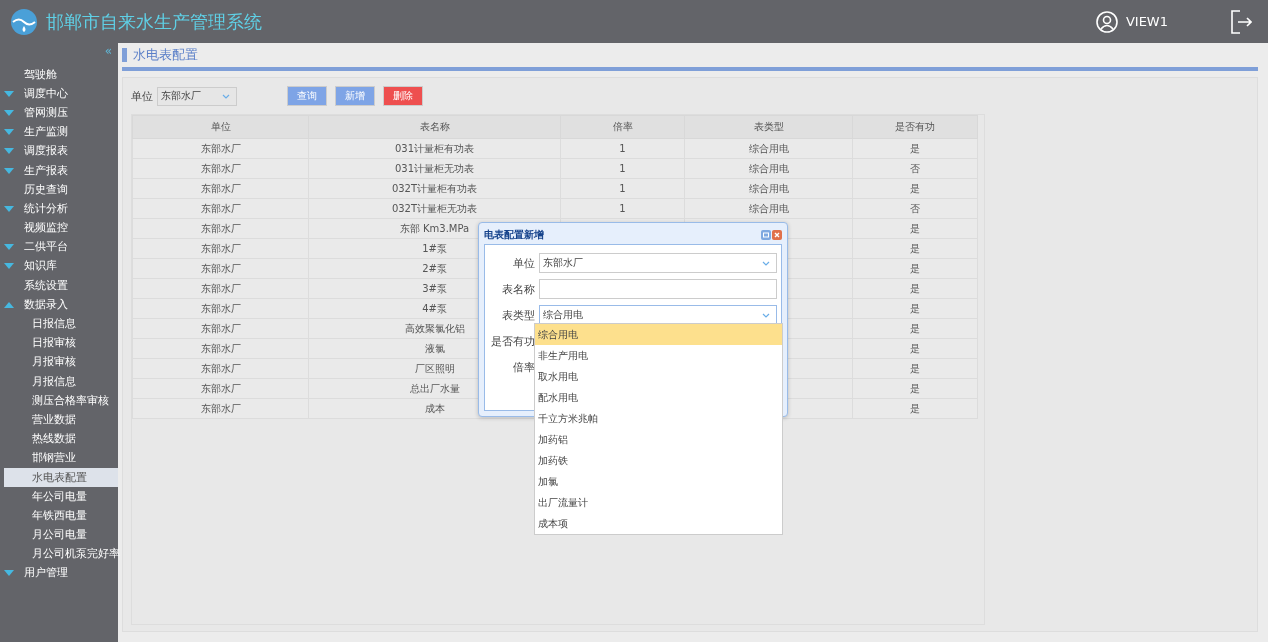  What do you see at coordinates (59, 170) in the screenshot?
I see `sidebar-item: 生产报表` at bounding box center [59, 170].